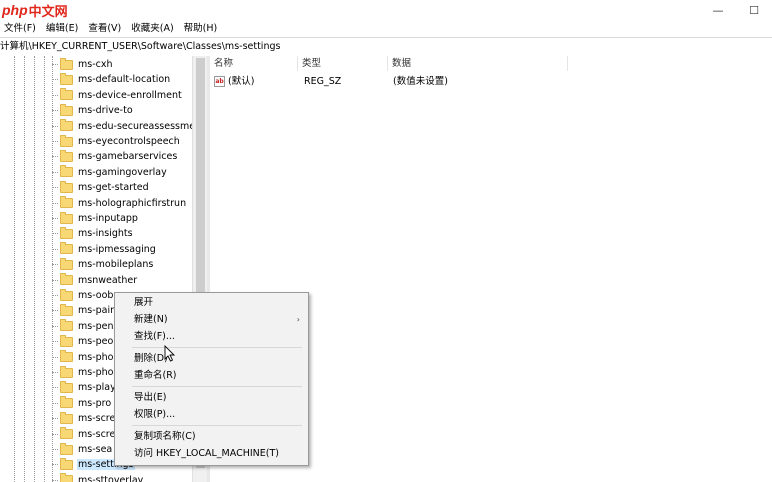 The image size is (772, 482). Describe the element at coordinates (343, 63) in the screenshot. I see `column-header-type: 类型` at that location.